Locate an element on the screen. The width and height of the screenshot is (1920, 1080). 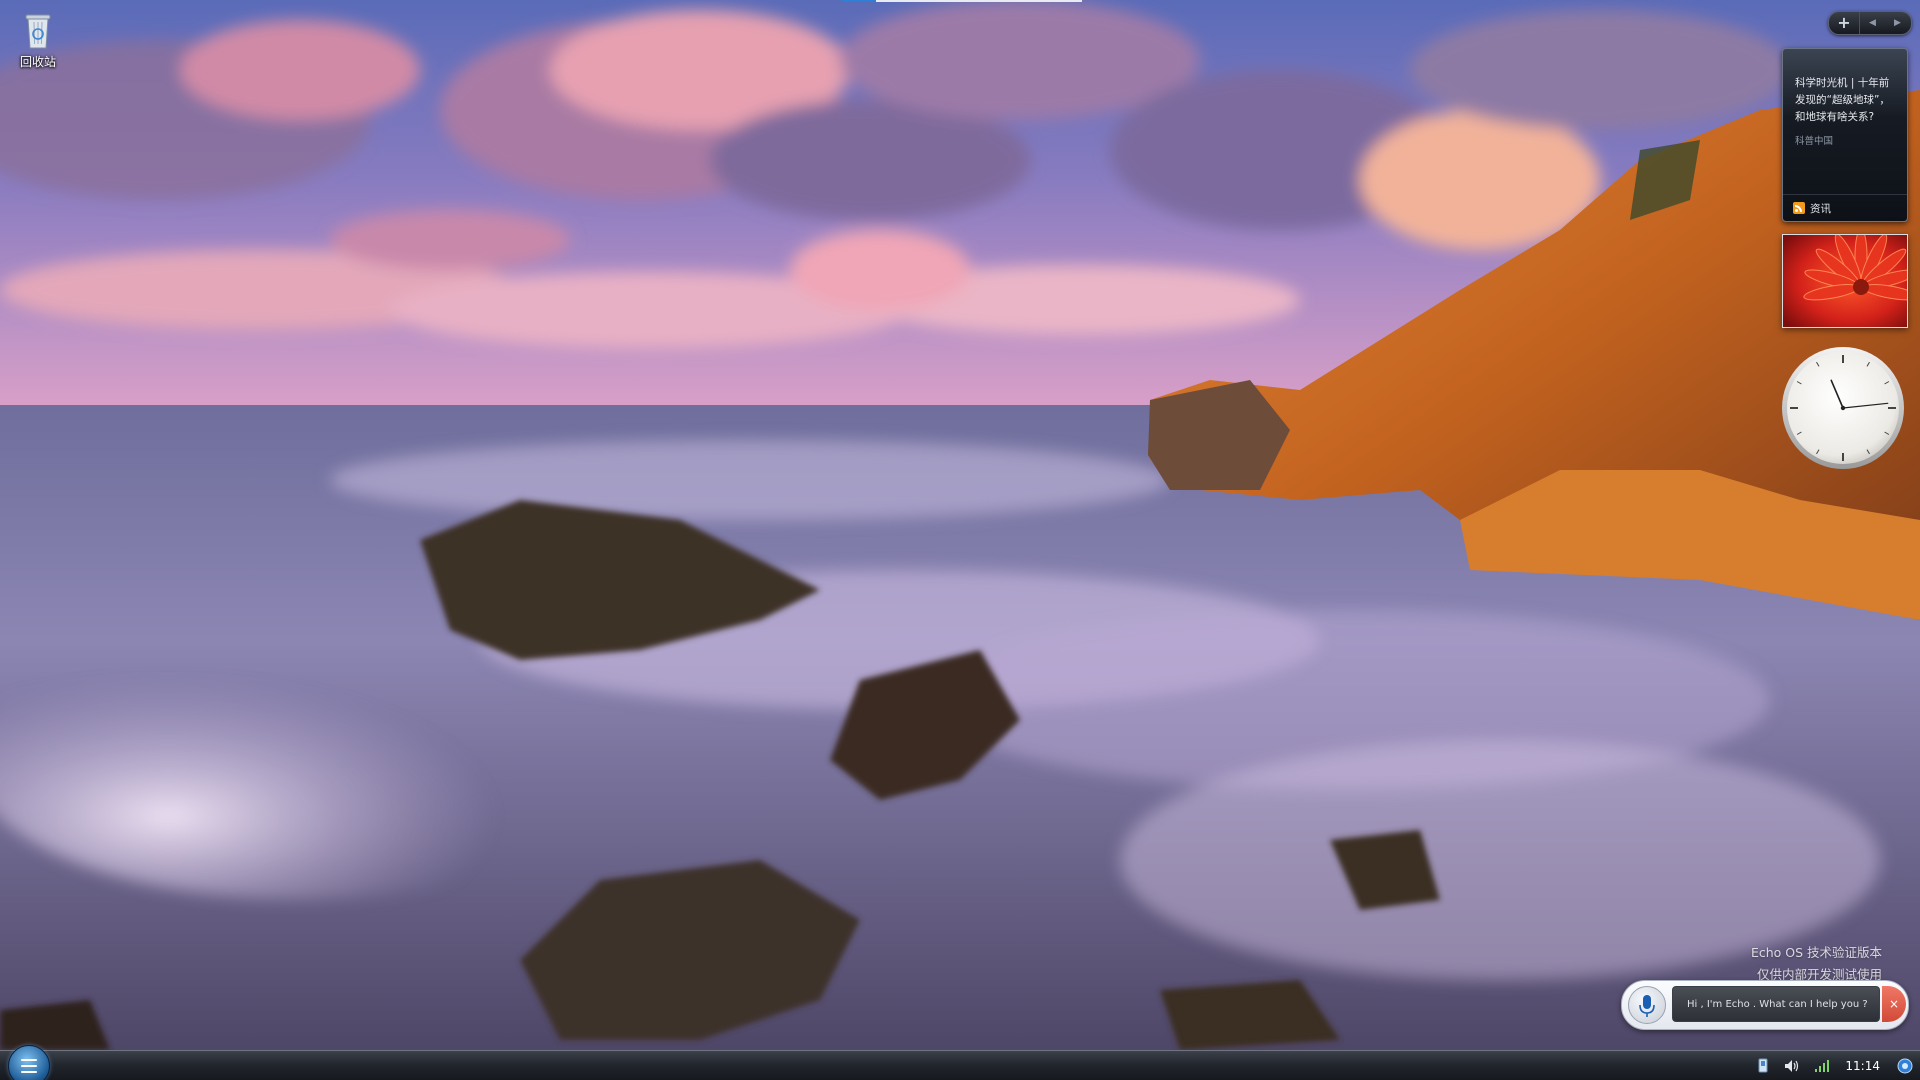
clock-center is located at coordinates (1843, 408).